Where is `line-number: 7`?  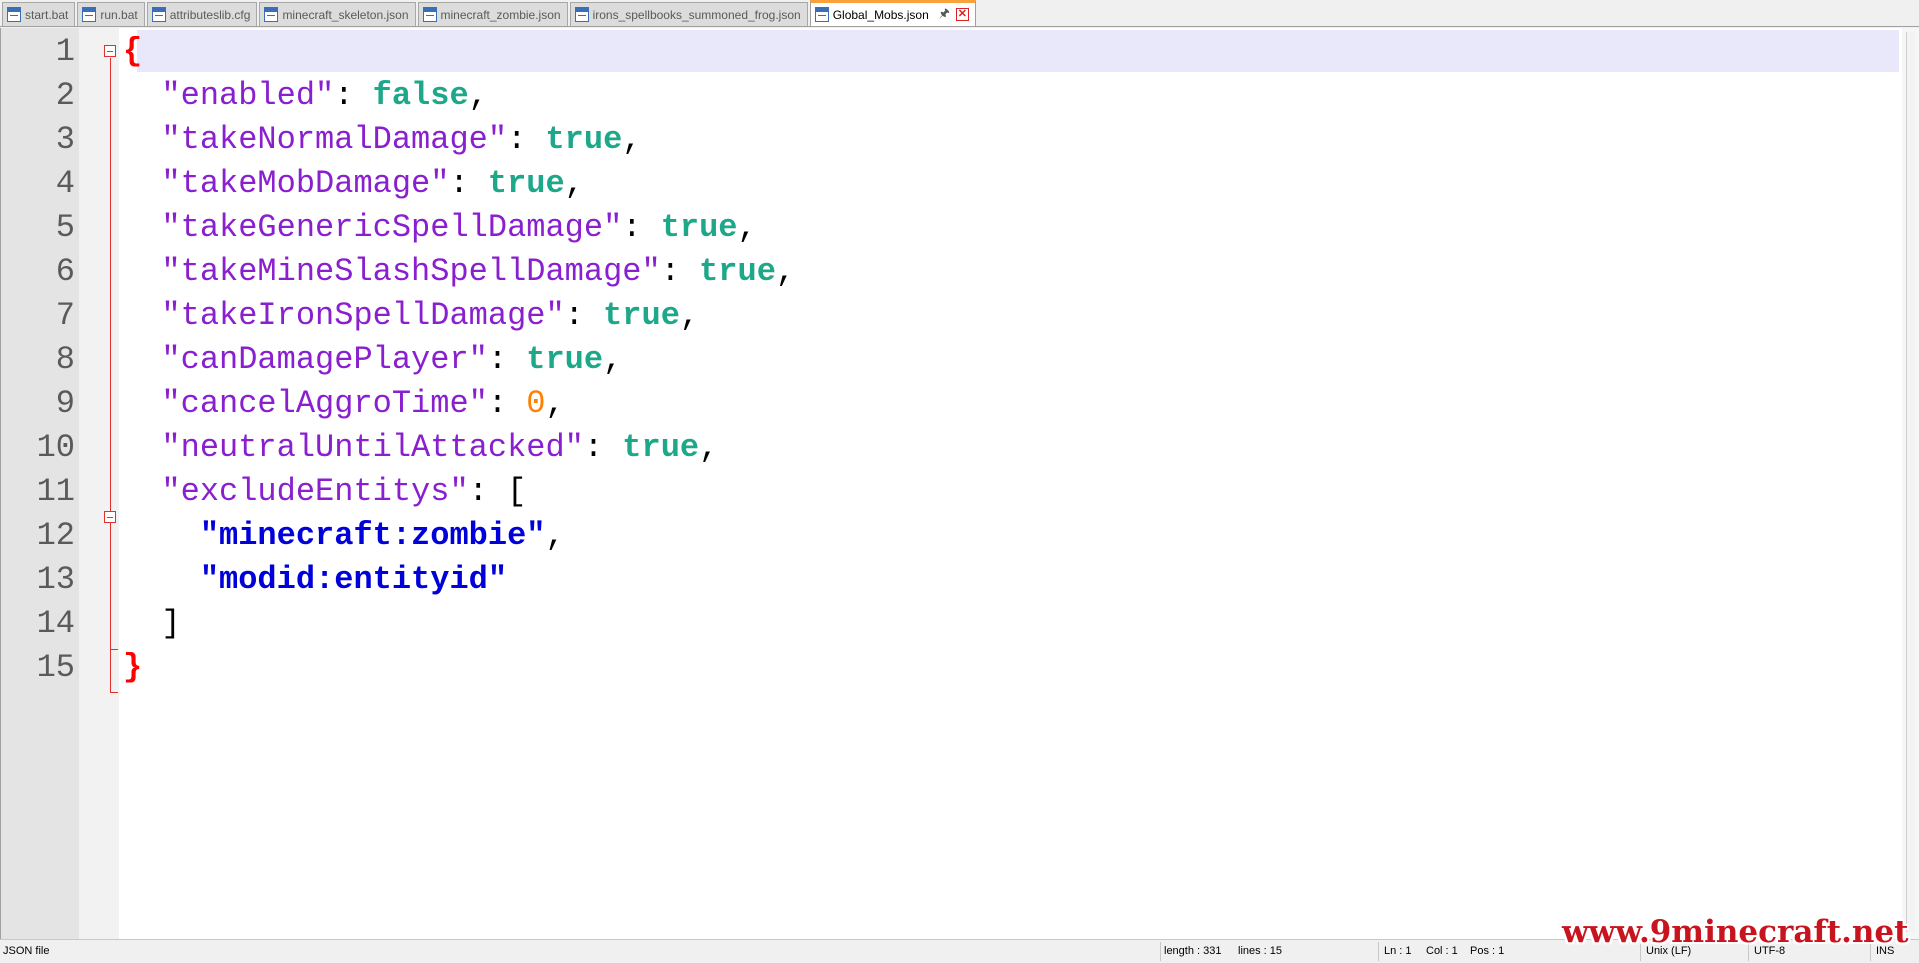 line-number: 7 is located at coordinates (65, 315).